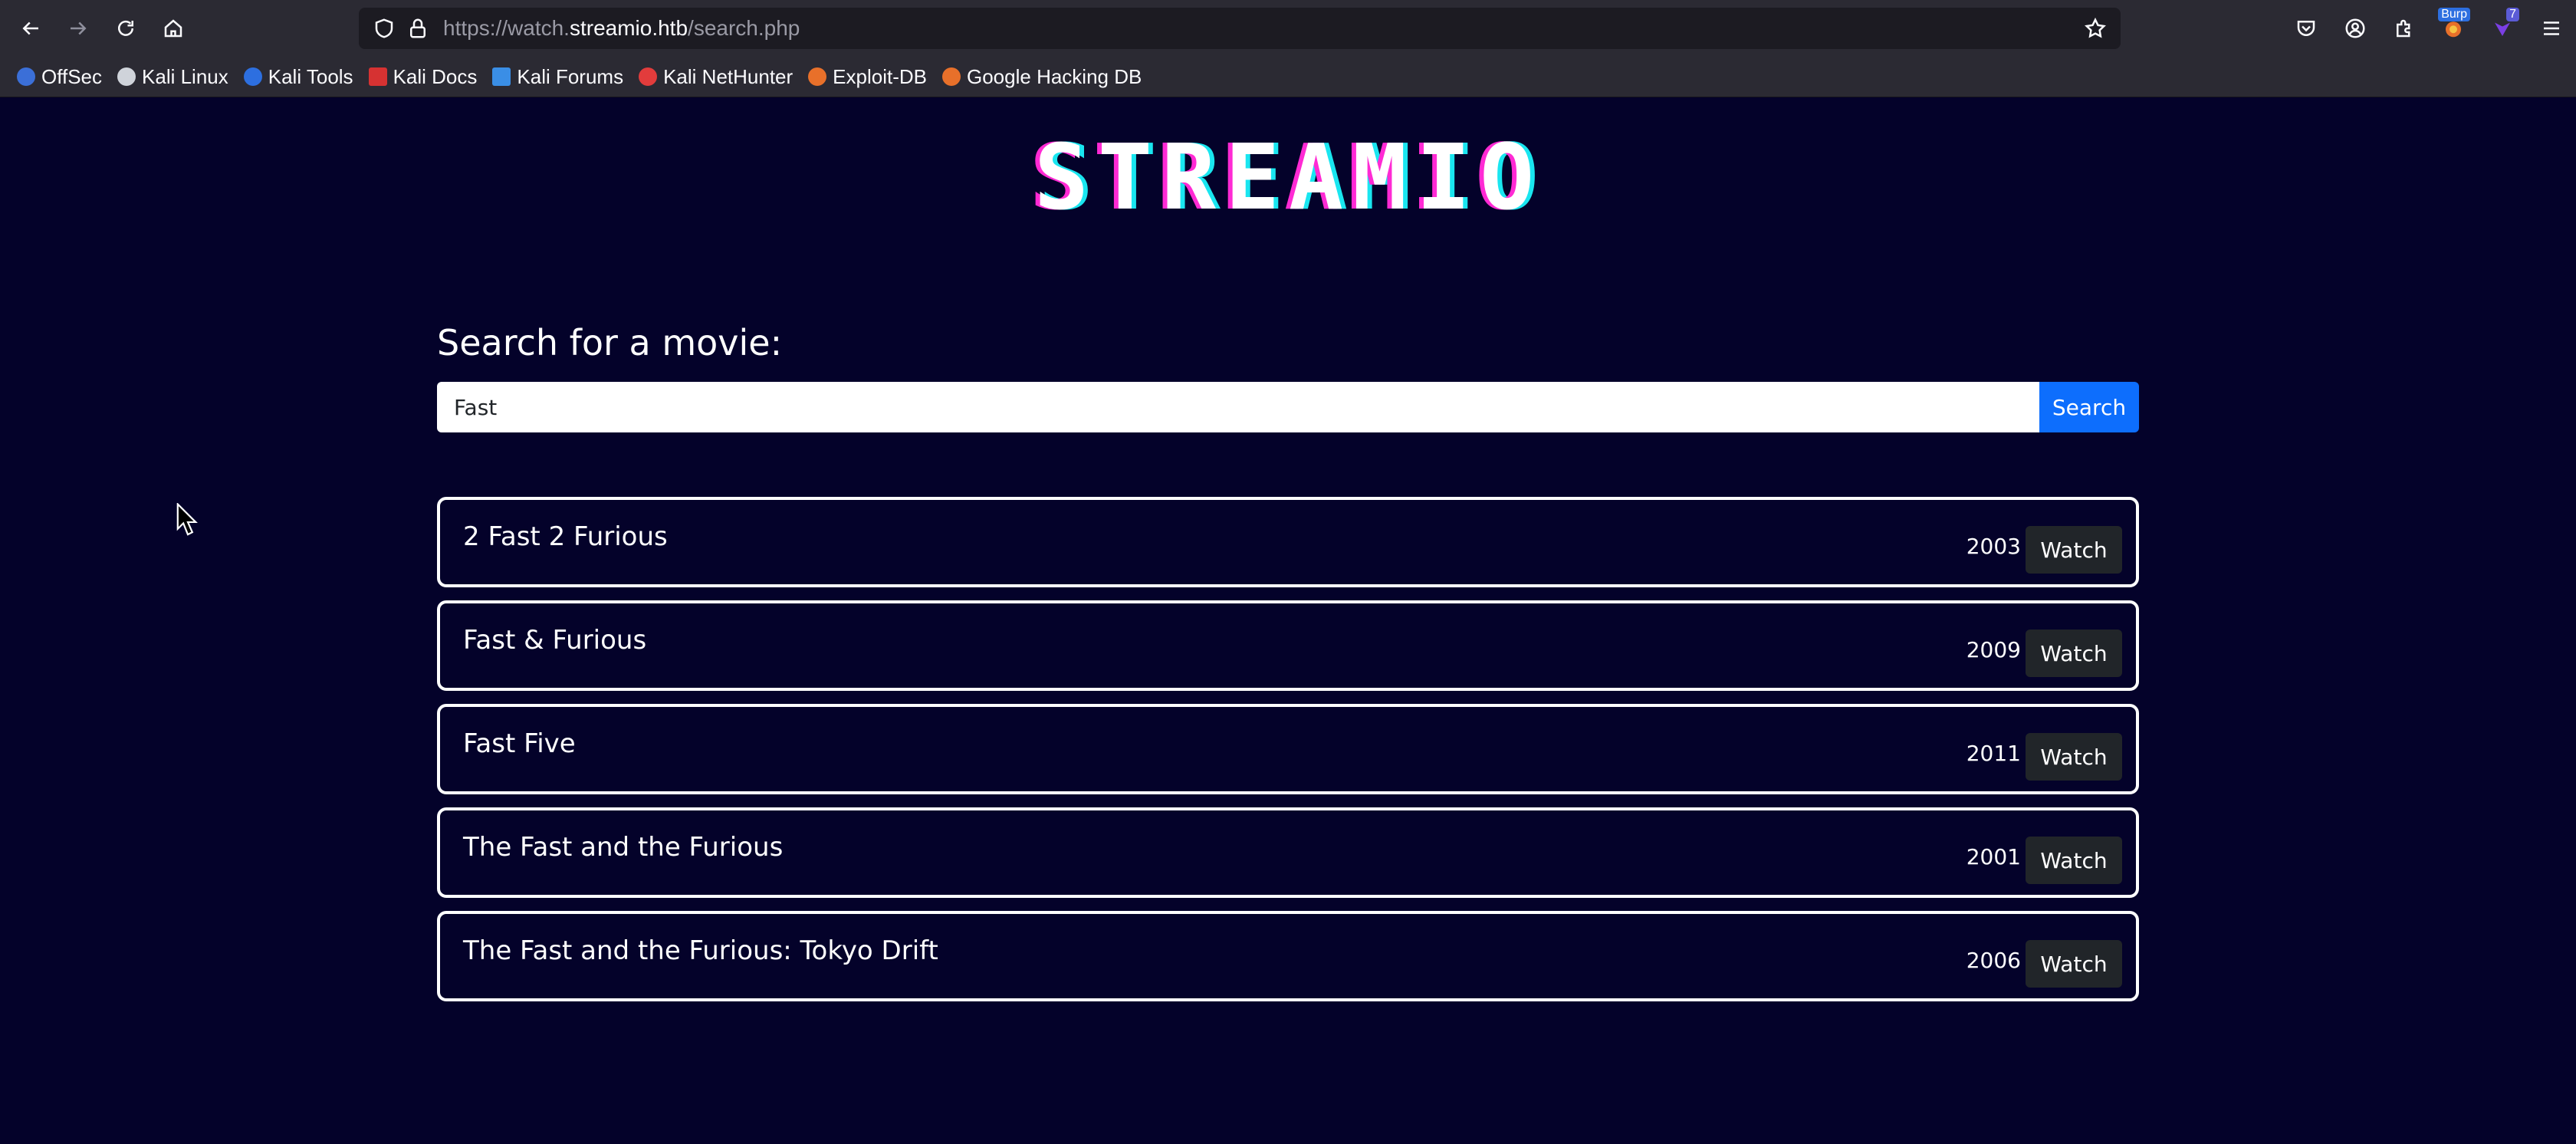 The width and height of the screenshot is (2576, 1144). What do you see at coordinates (519, 743) in the screenshot?
I see `movie-title: Fast Five` at bounding box center [519, 743].